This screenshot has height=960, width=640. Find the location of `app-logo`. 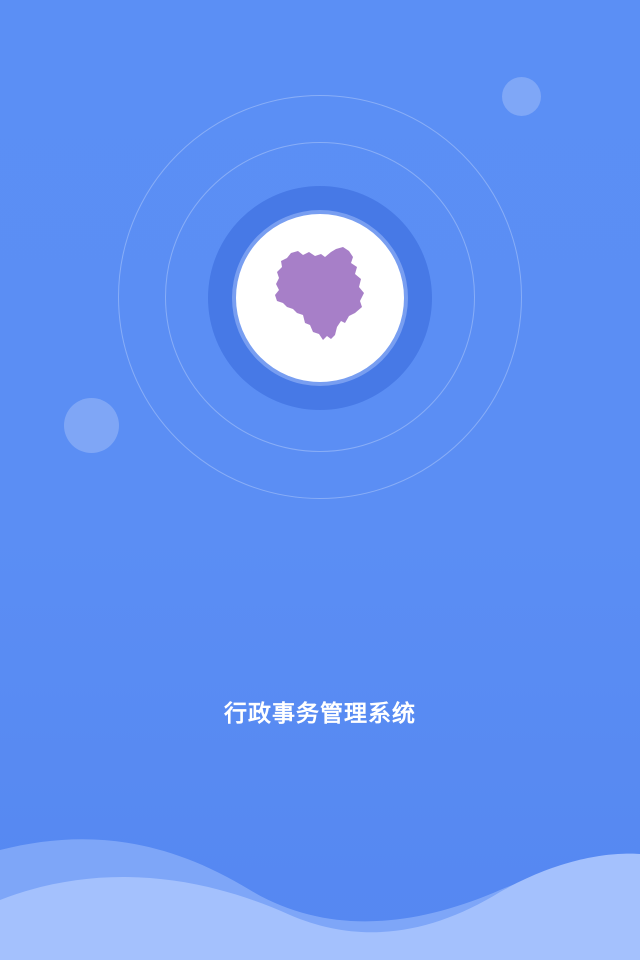

app-logo is located at coordinates (320, 298).